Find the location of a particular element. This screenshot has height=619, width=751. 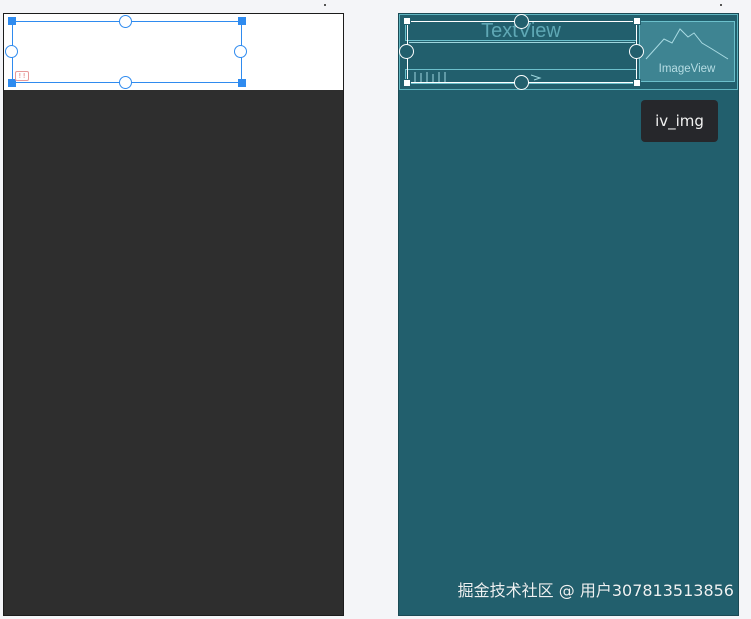

view-id-tooltip: iv_img is located at coordinates (679, 121).